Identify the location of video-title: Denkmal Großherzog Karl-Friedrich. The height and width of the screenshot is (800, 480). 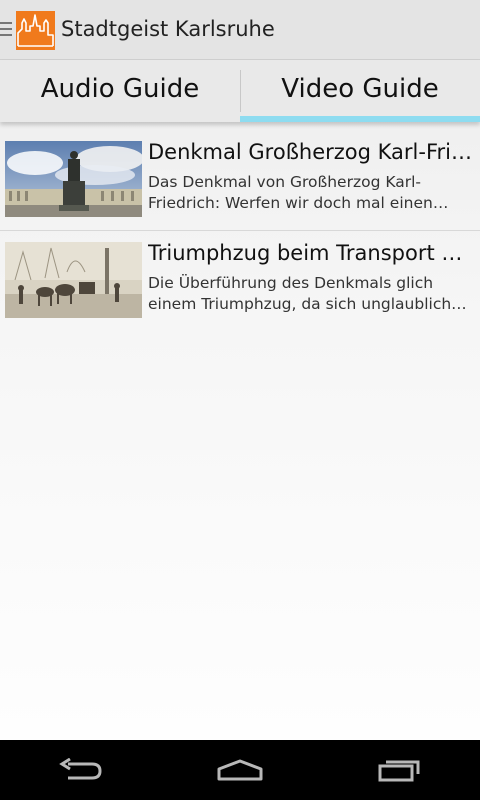
(311, 152).